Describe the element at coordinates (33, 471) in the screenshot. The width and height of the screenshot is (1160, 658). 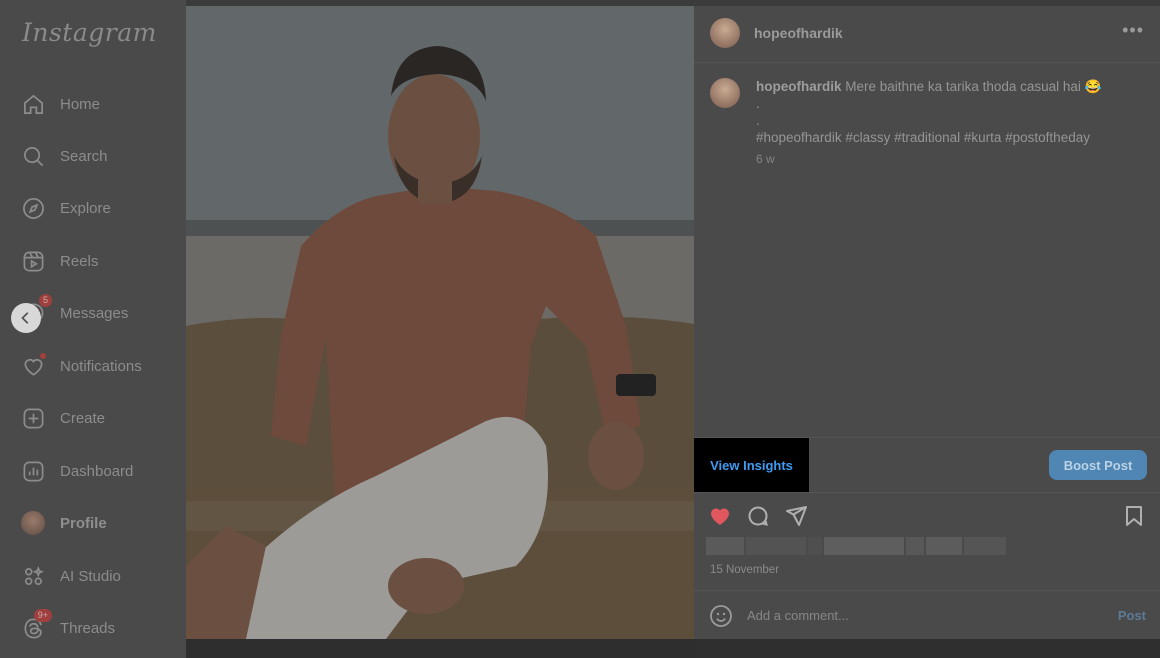
I see `dashboard-icon` at that location.